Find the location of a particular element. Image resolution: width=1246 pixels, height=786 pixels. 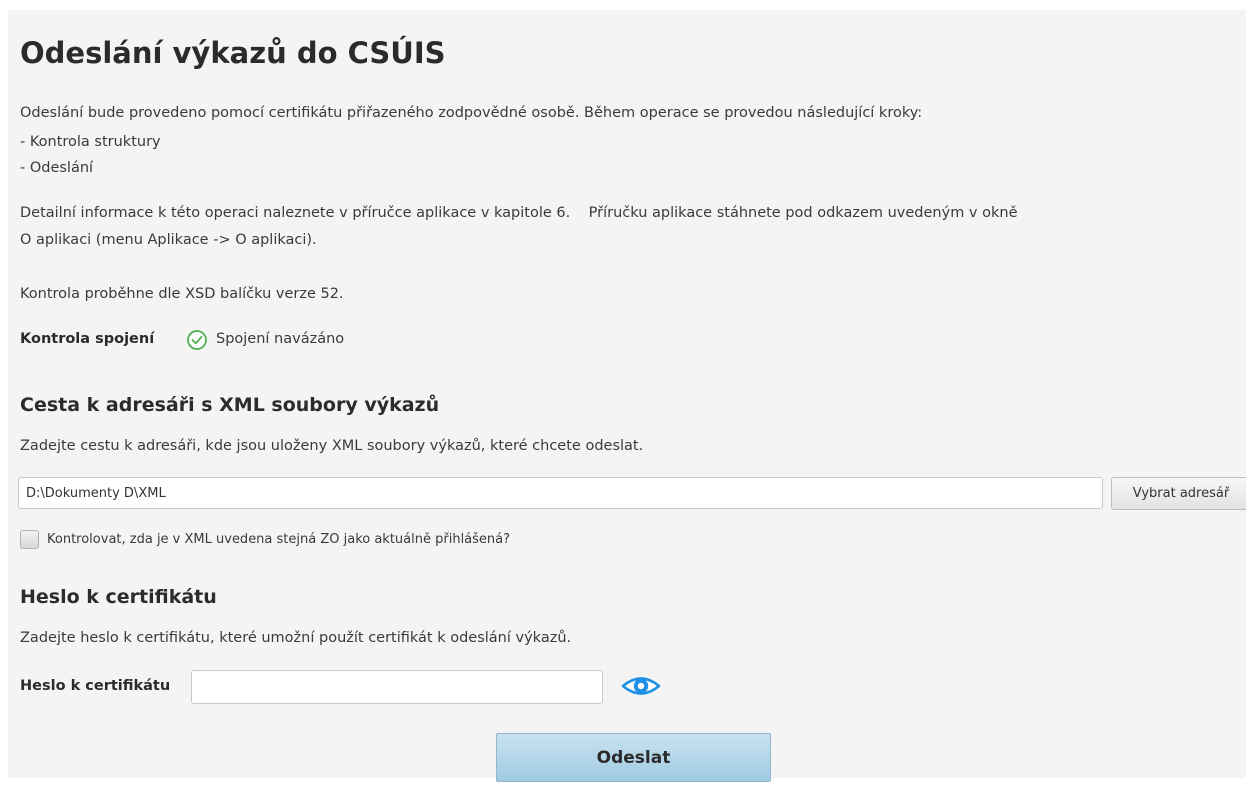

certificate-password-label: Heslo k certifikátu is located at coordinates (95, 686).